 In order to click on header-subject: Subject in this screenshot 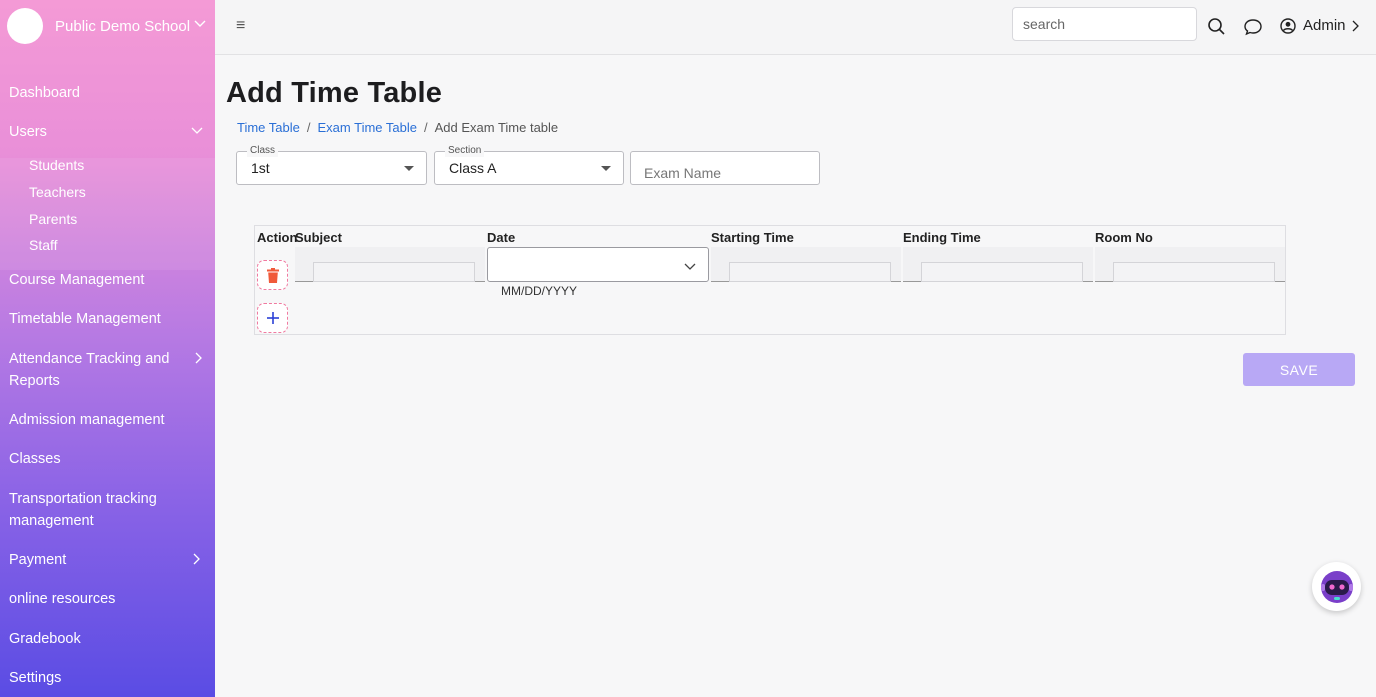, I will do `click(318, 237)`.